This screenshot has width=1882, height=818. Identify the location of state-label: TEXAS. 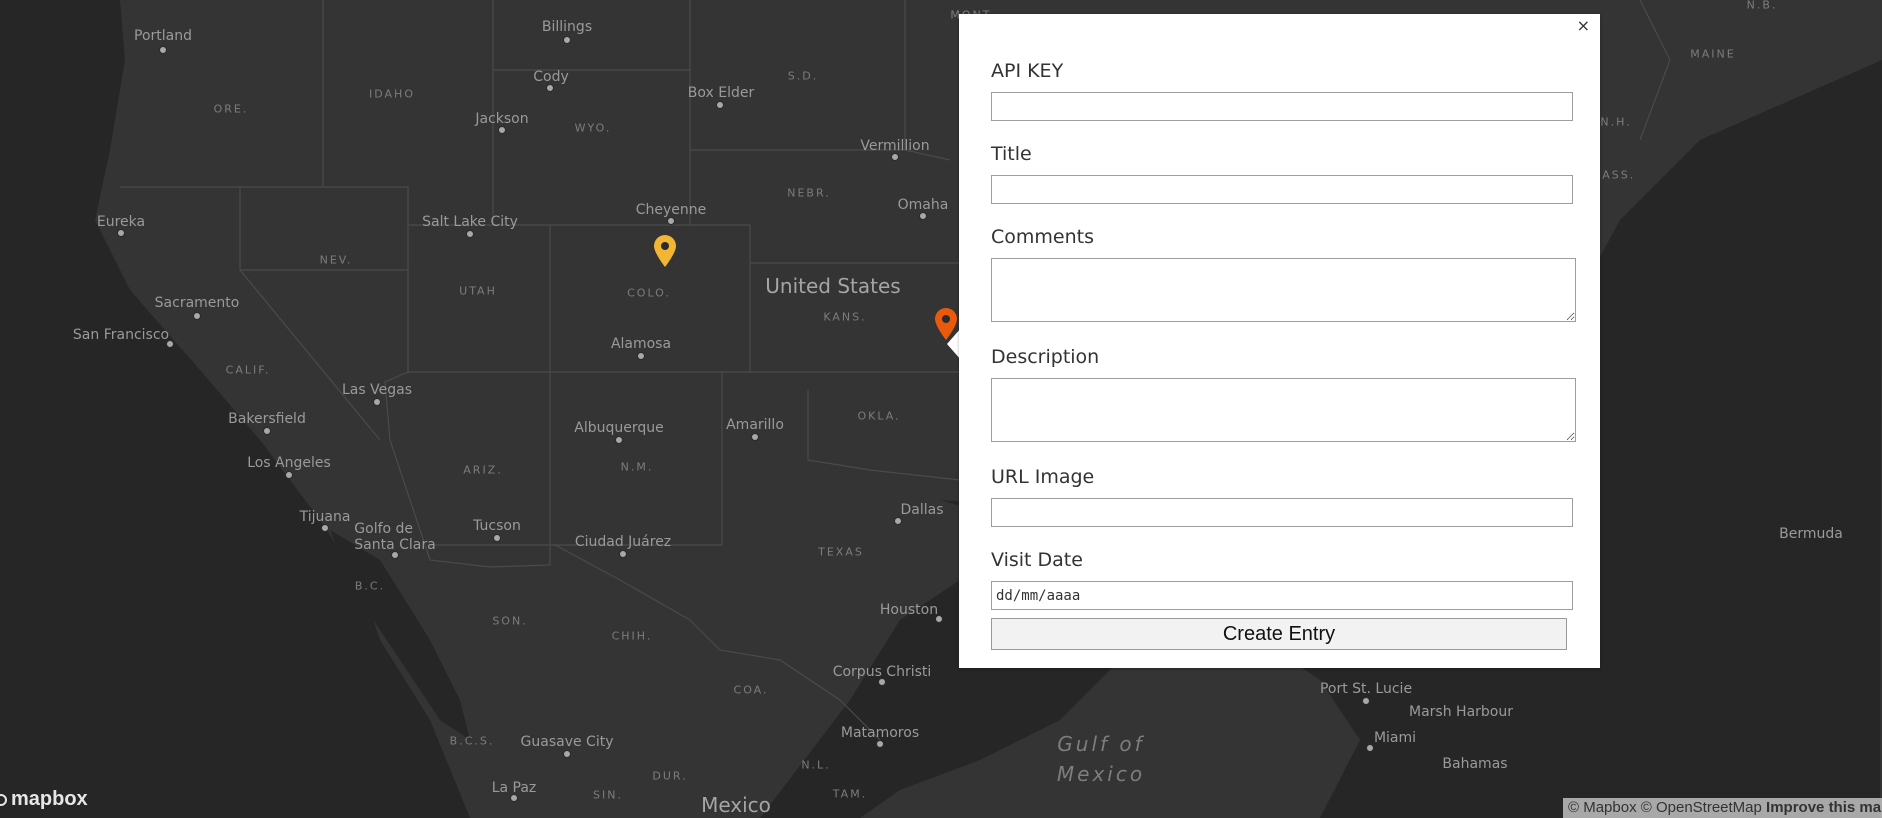
(841, 552).